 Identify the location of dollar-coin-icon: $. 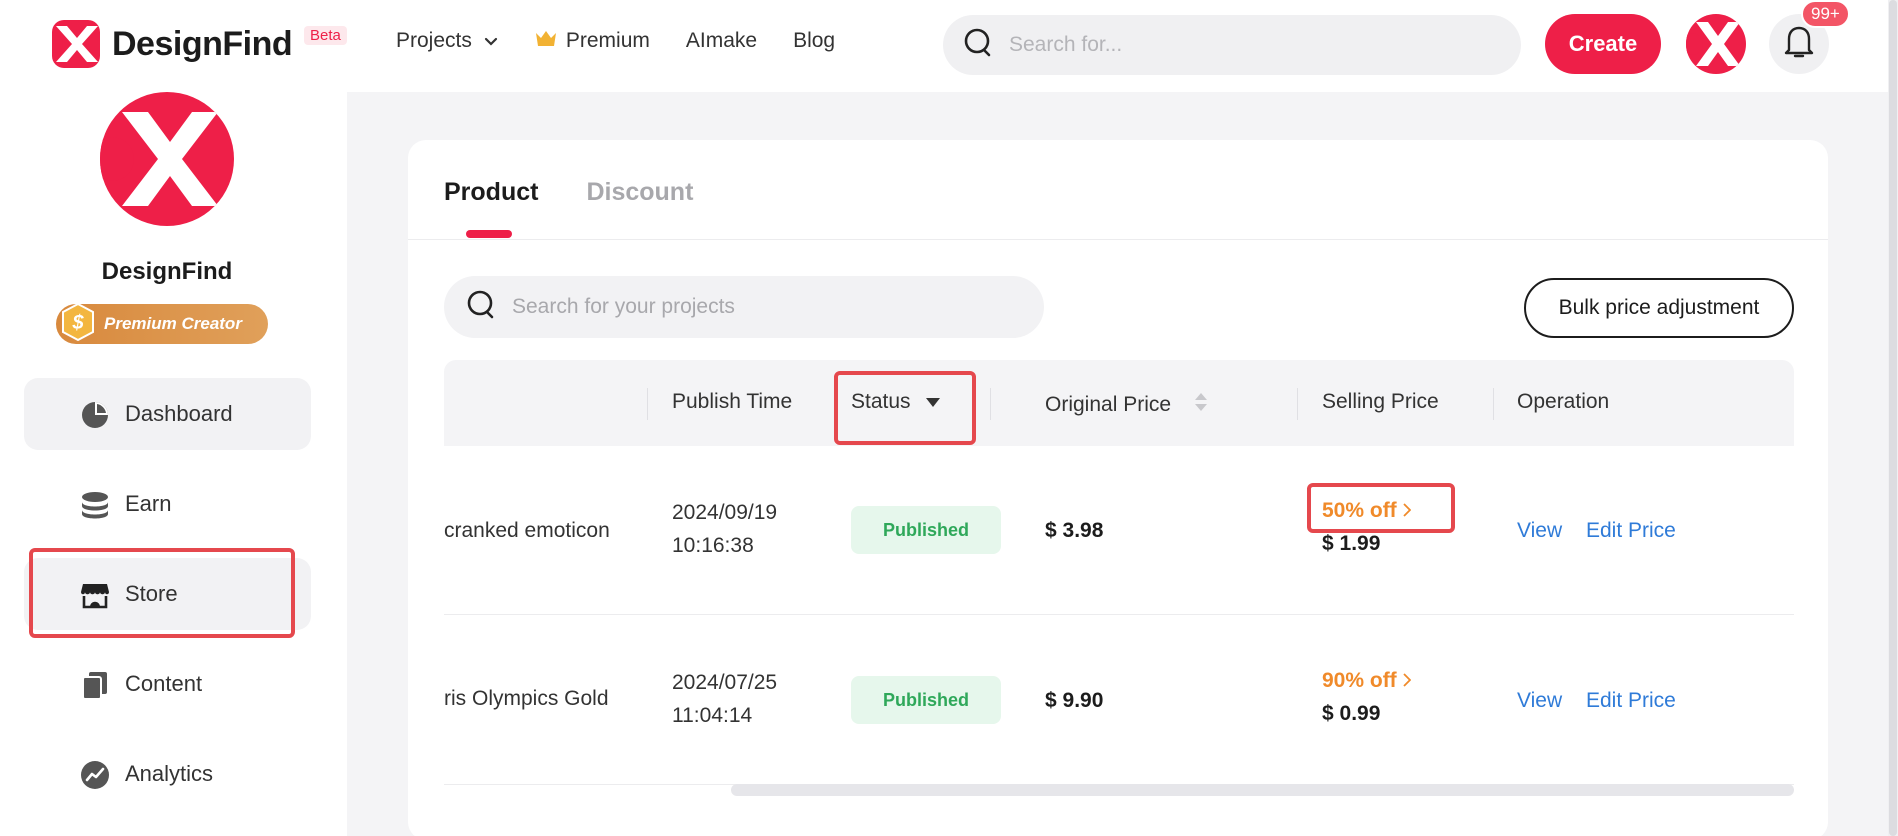
(78, 324).